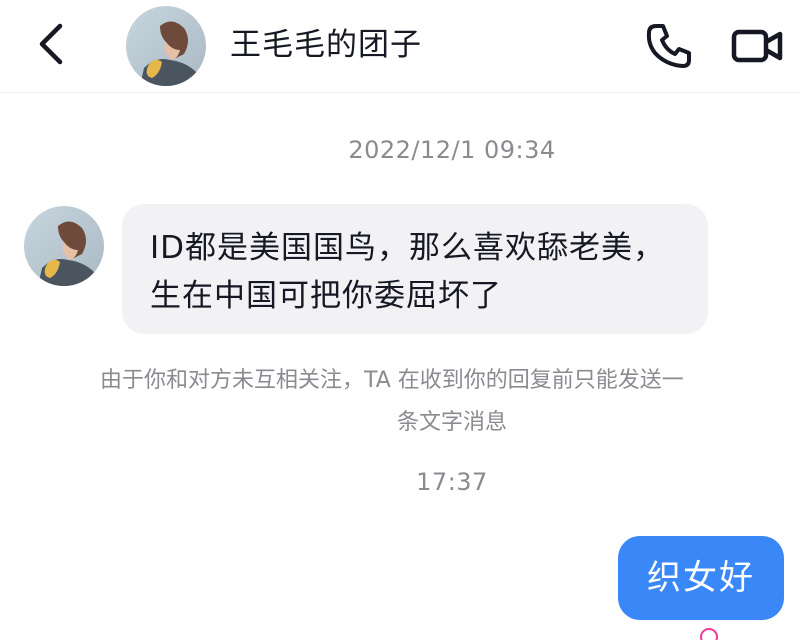 The width and height of the screenshot is (800, 640). What do you see at coordinates (408, 272) in the screenshot?
I see `incoming-message-text: ID都是美国国鸟，那么喜欢舔老美，生在中国可把你委屈坏了` at bounding box center [408, 272].